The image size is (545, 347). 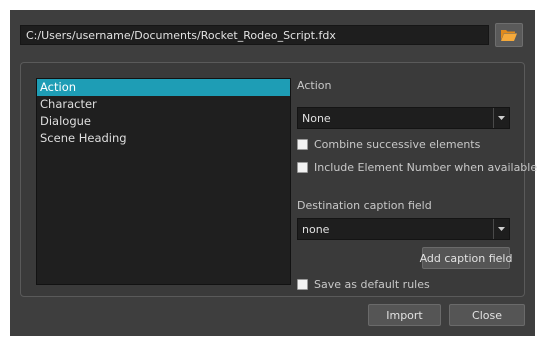 I want to click on close-button: Close, so click(x=487, y=315).